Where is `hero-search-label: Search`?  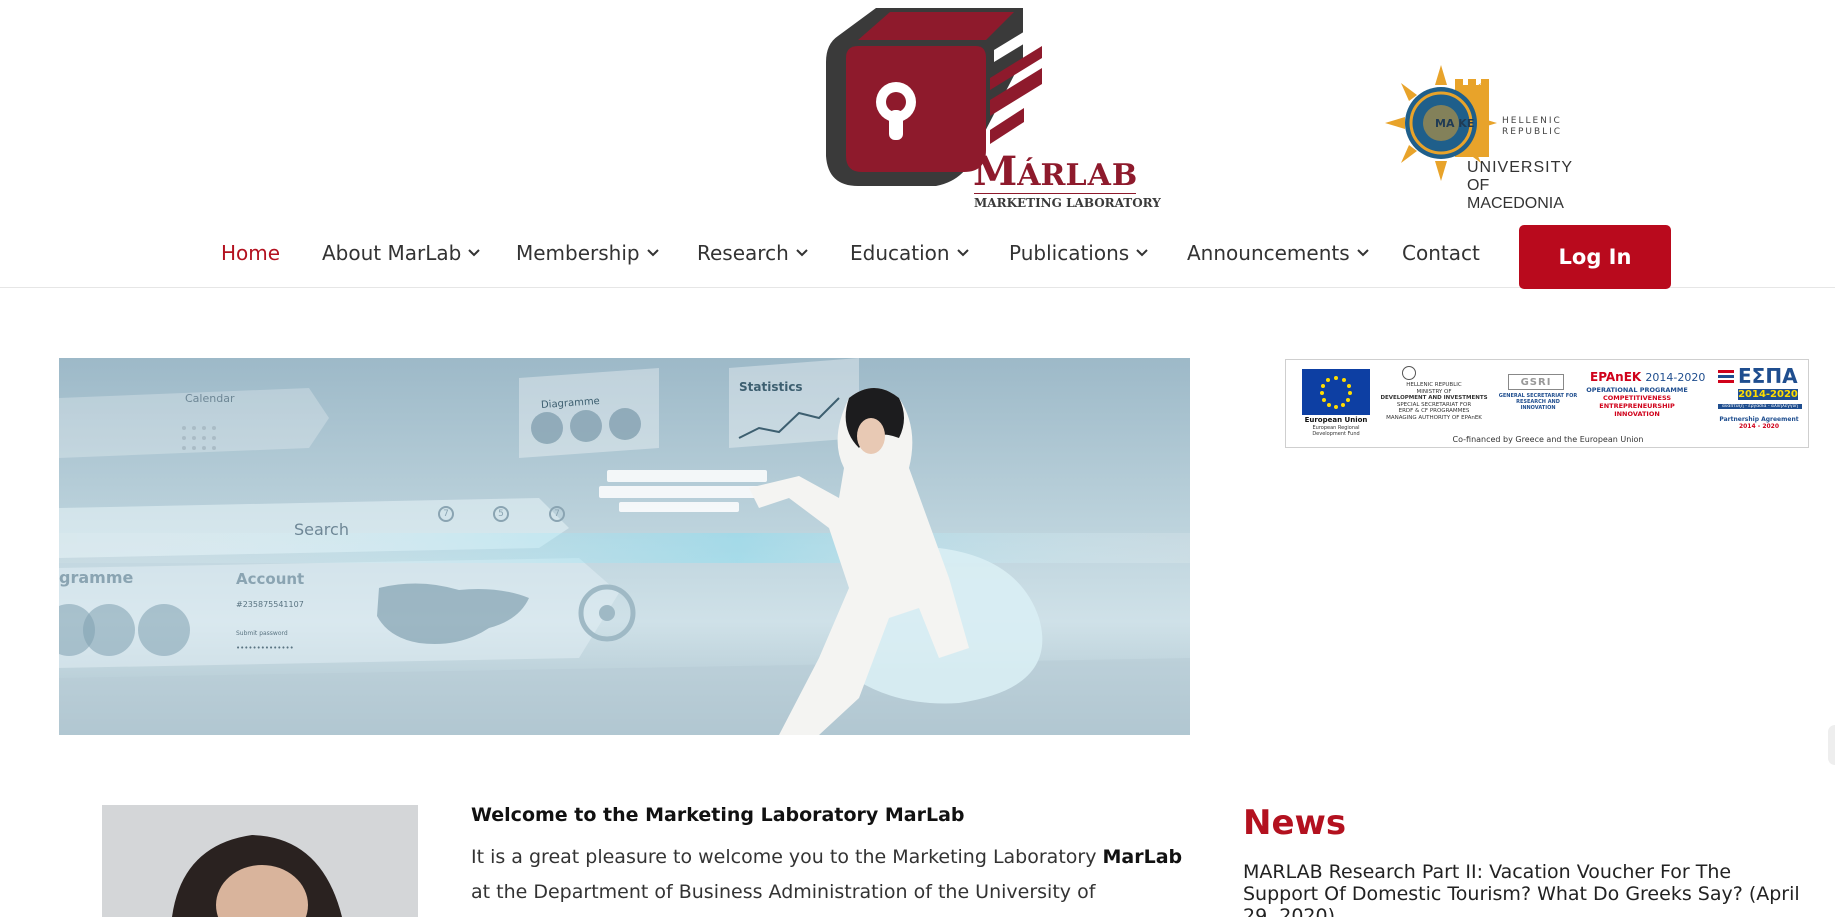 hero-search-label: Search is located at coordinates (321, 529).